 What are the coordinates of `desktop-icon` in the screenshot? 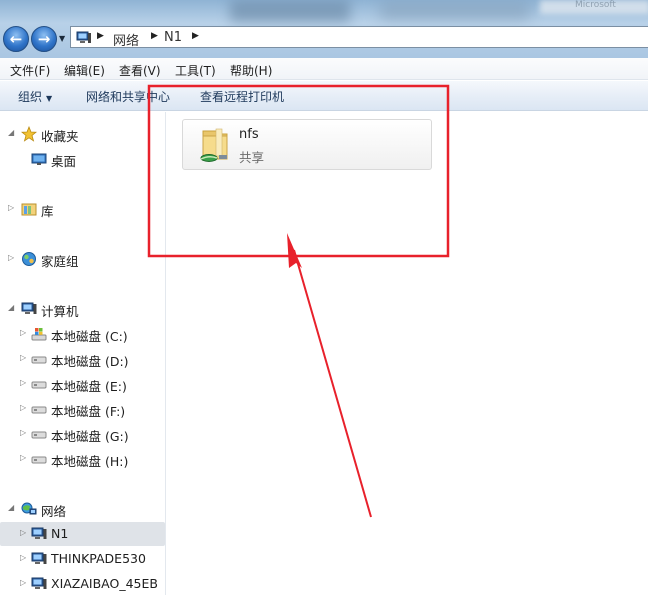 It's located at (39, 159).